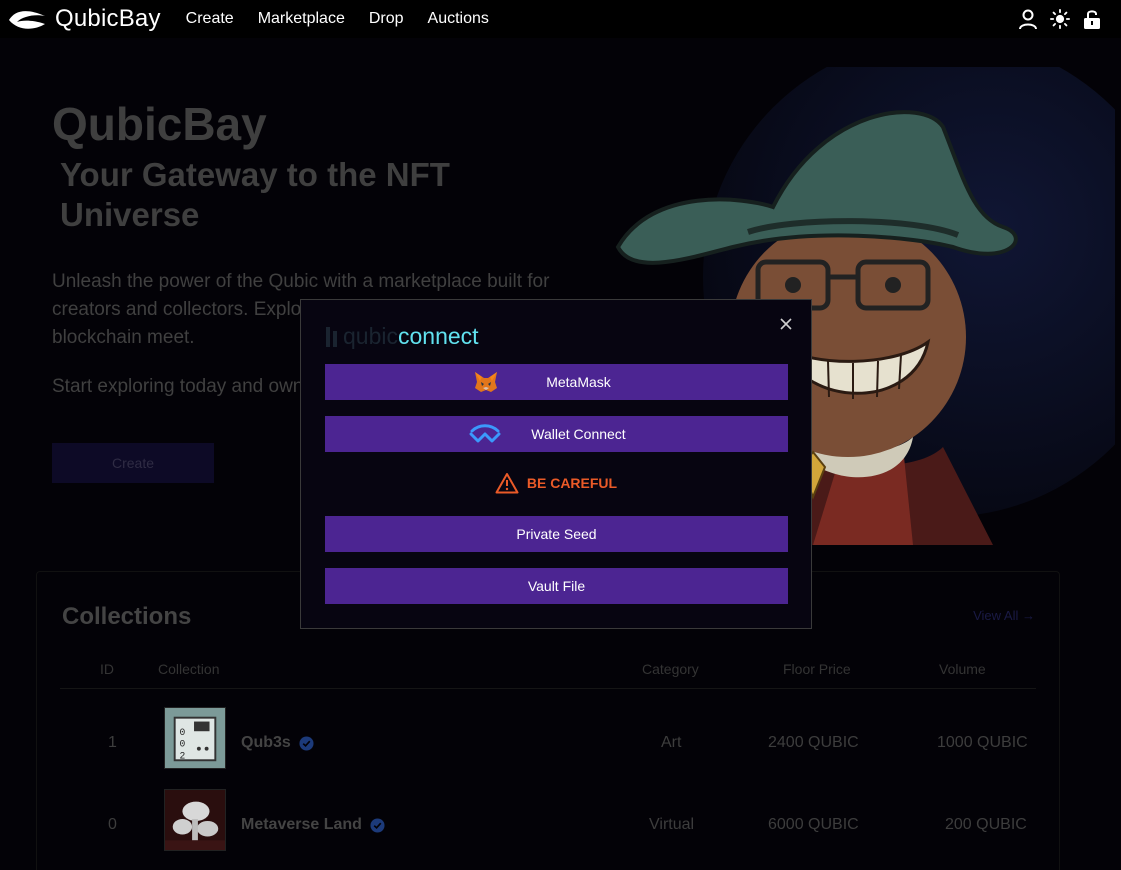 This screenshot has height=870, width=1121. I want to click on collection-name-text: Qub3s, so click(266, 742).